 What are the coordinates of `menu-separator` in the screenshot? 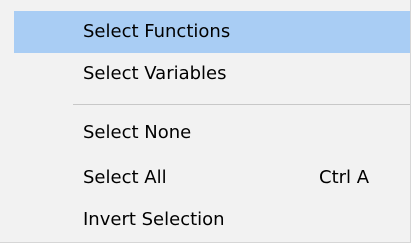 It's located at (241, 104).